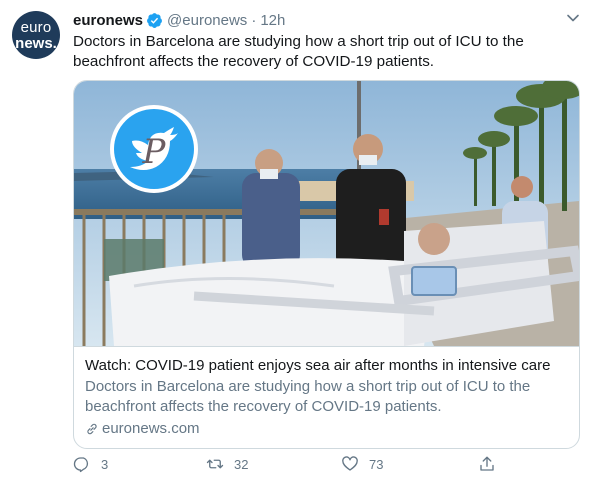 The image size is (600, 484). What do you see at coordinates (241, 464) in the screenshot?
I see `retweet-count: 32` at bounding box center [241, 464].